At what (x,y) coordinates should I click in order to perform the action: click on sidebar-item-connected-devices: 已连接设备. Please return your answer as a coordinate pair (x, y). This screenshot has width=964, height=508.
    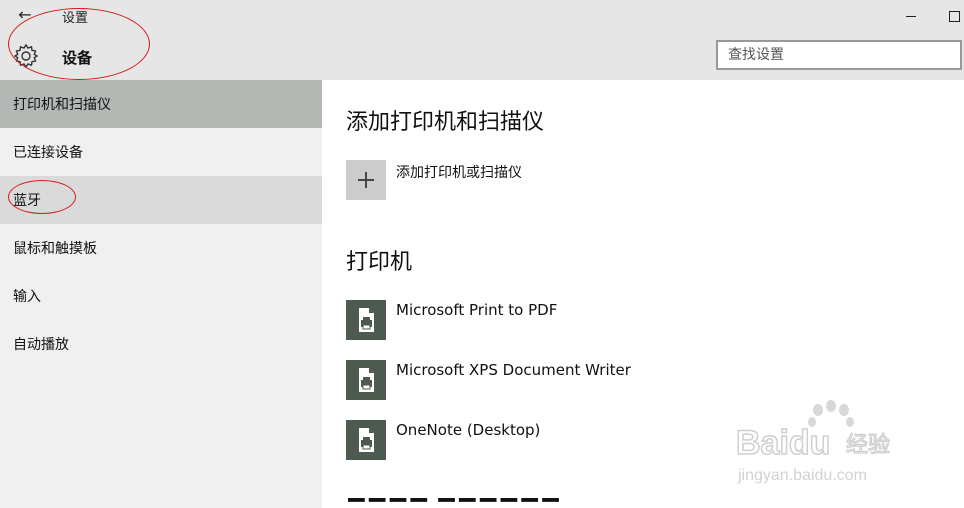
    Looking at the image, I should click on (161, 152).